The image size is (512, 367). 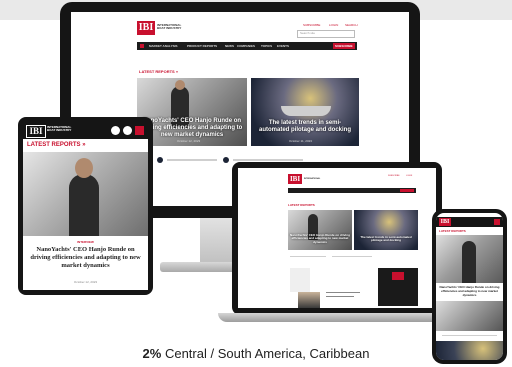 What do you see at coordinates (267, 353) in the screenshot?
I see `stat-region: Central / South America, Caribbean` at bounding box center [267, 353].